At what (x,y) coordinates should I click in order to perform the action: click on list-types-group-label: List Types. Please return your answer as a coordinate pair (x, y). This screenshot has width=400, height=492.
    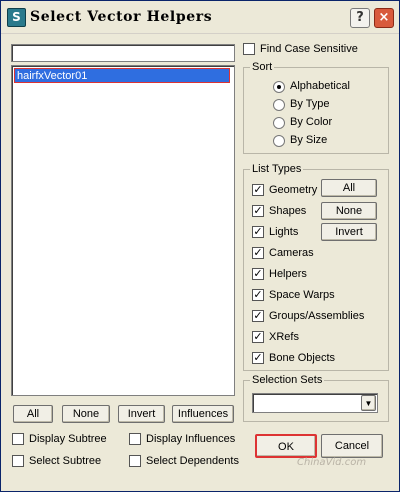
    Looking at the image, I should click on (277, 169).